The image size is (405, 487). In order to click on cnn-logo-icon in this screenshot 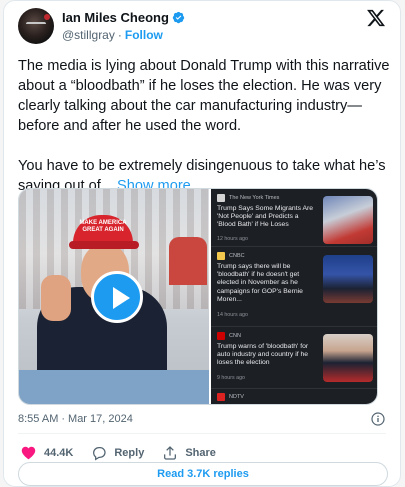, I will do `click(221, 336)`.